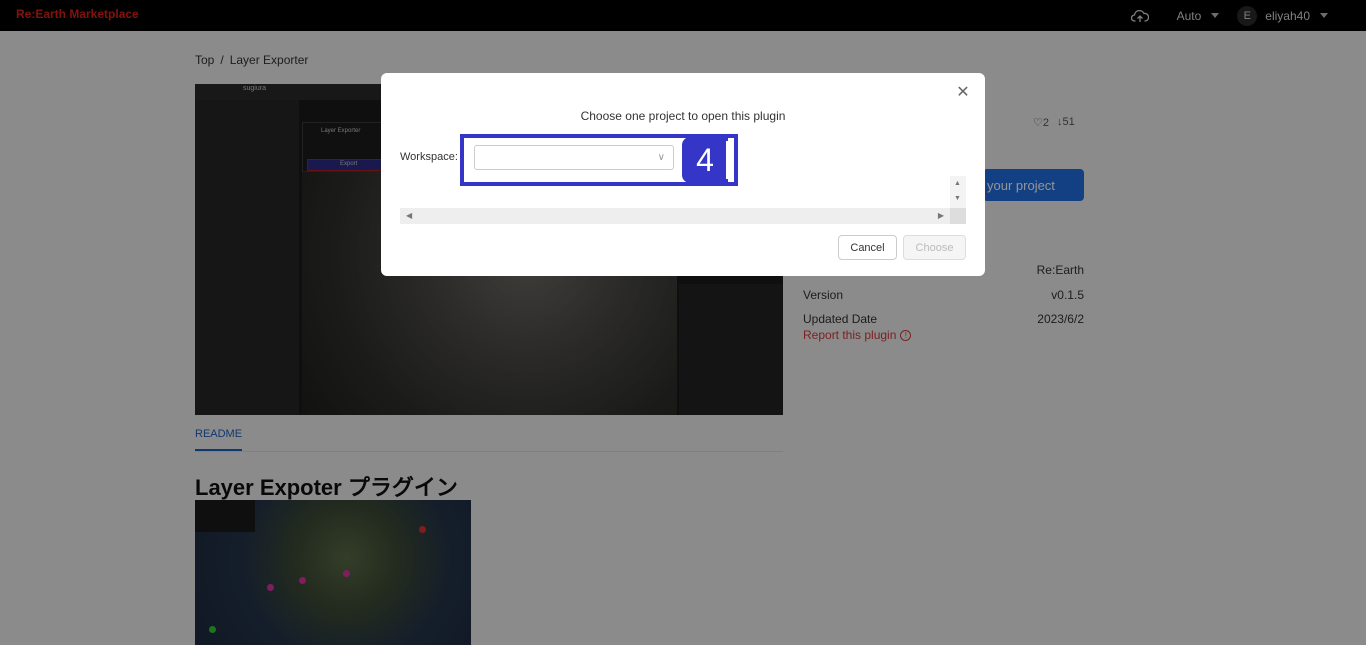 The width and height of the screenshot is (1366, 645). I want to click on scroll-up-icon: ▲, so click(957, 183).